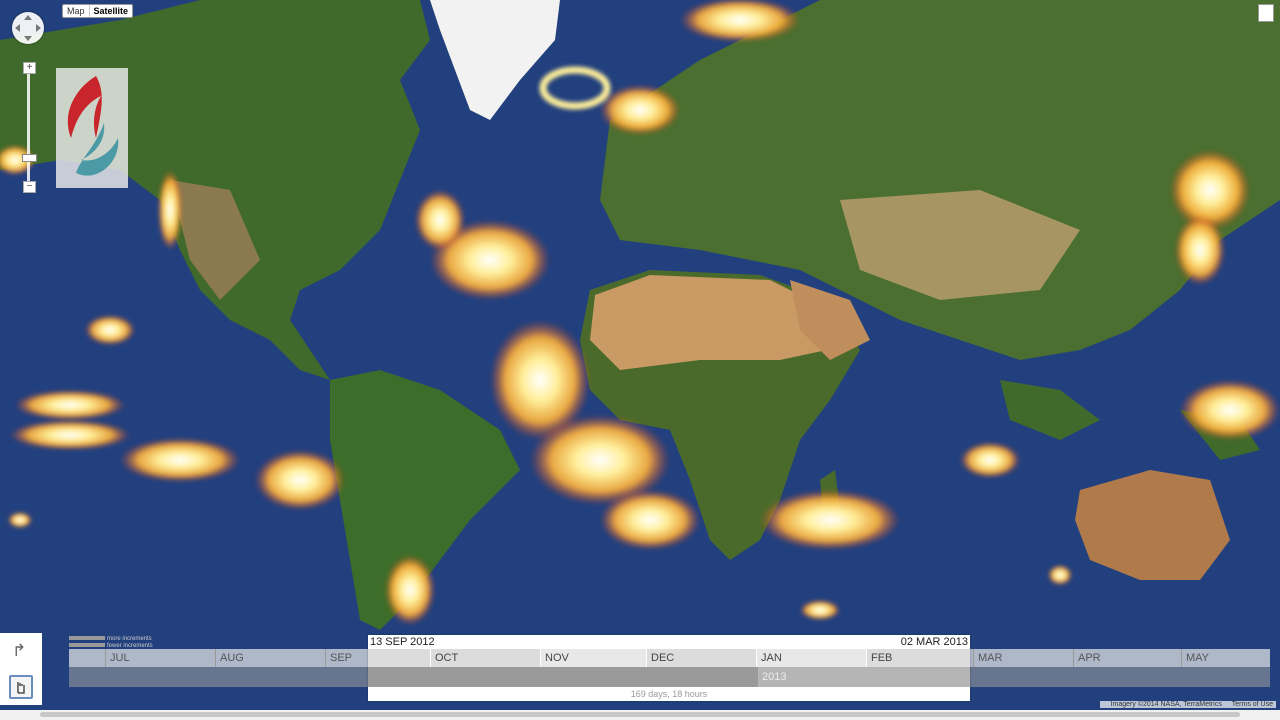  What do you see at coordinates (28, 127) in the screenshot?
I see `zoom-slider-track` at bounding box center [28, 127].